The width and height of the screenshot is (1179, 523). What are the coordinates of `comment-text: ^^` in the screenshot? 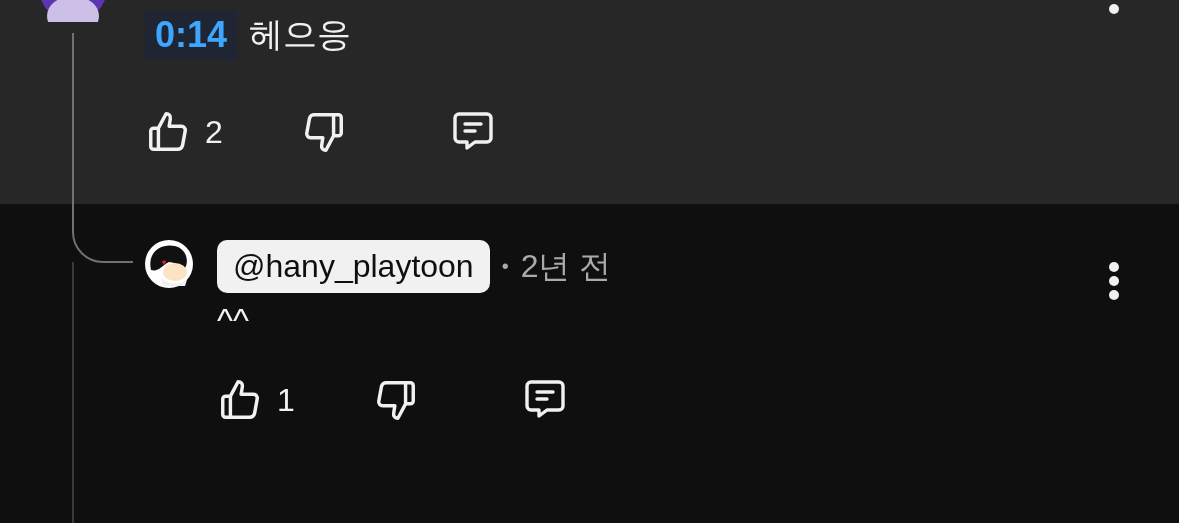 It's located at (233, 320).